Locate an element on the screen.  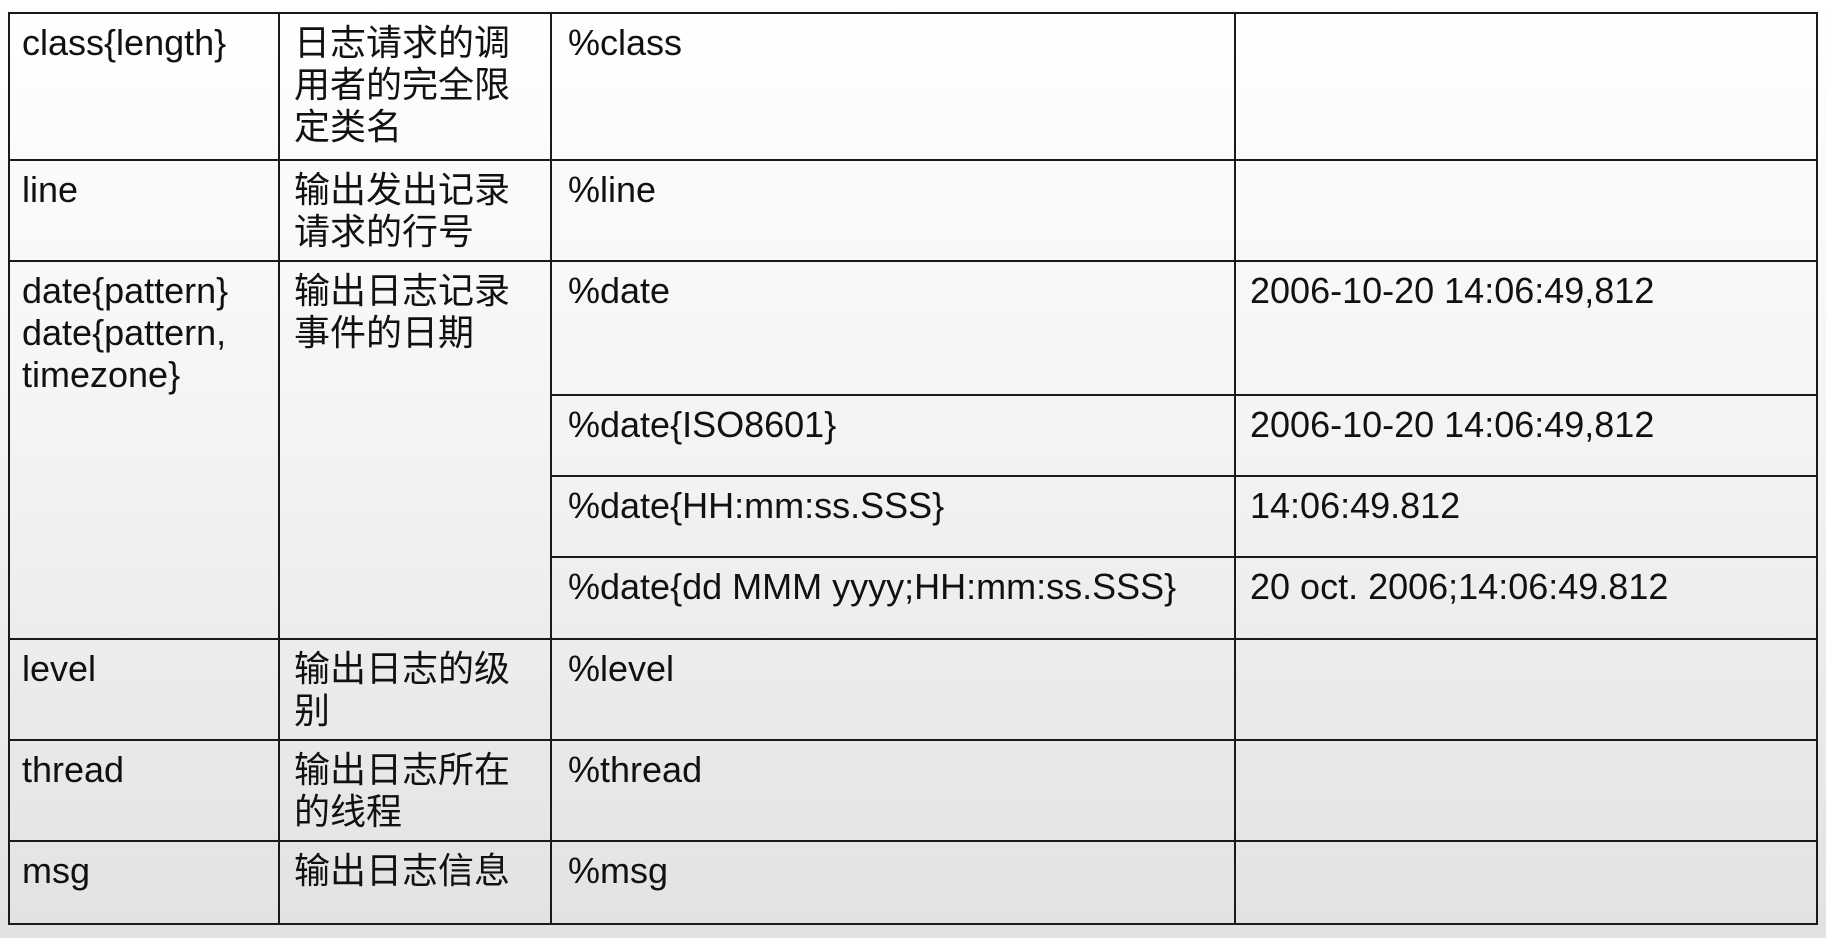
description-cell: 日志请求的调用者的完全限定类名 is located at coordinates (415, 86).